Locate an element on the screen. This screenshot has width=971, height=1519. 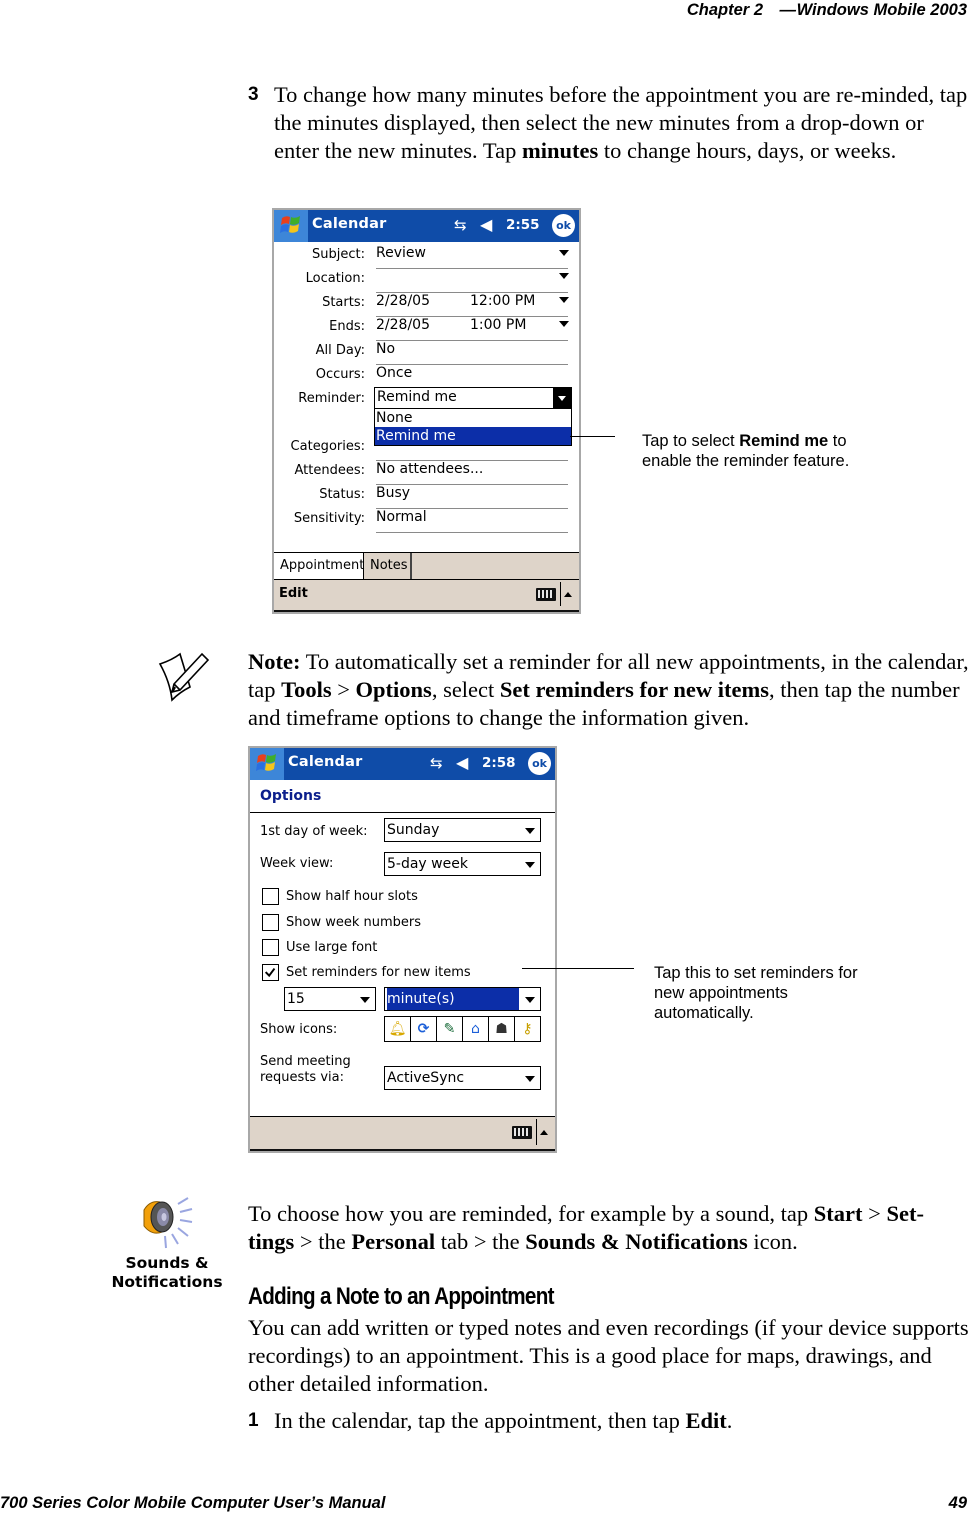
send-label-line2: requests via: is located at coordinates (302, 1077).